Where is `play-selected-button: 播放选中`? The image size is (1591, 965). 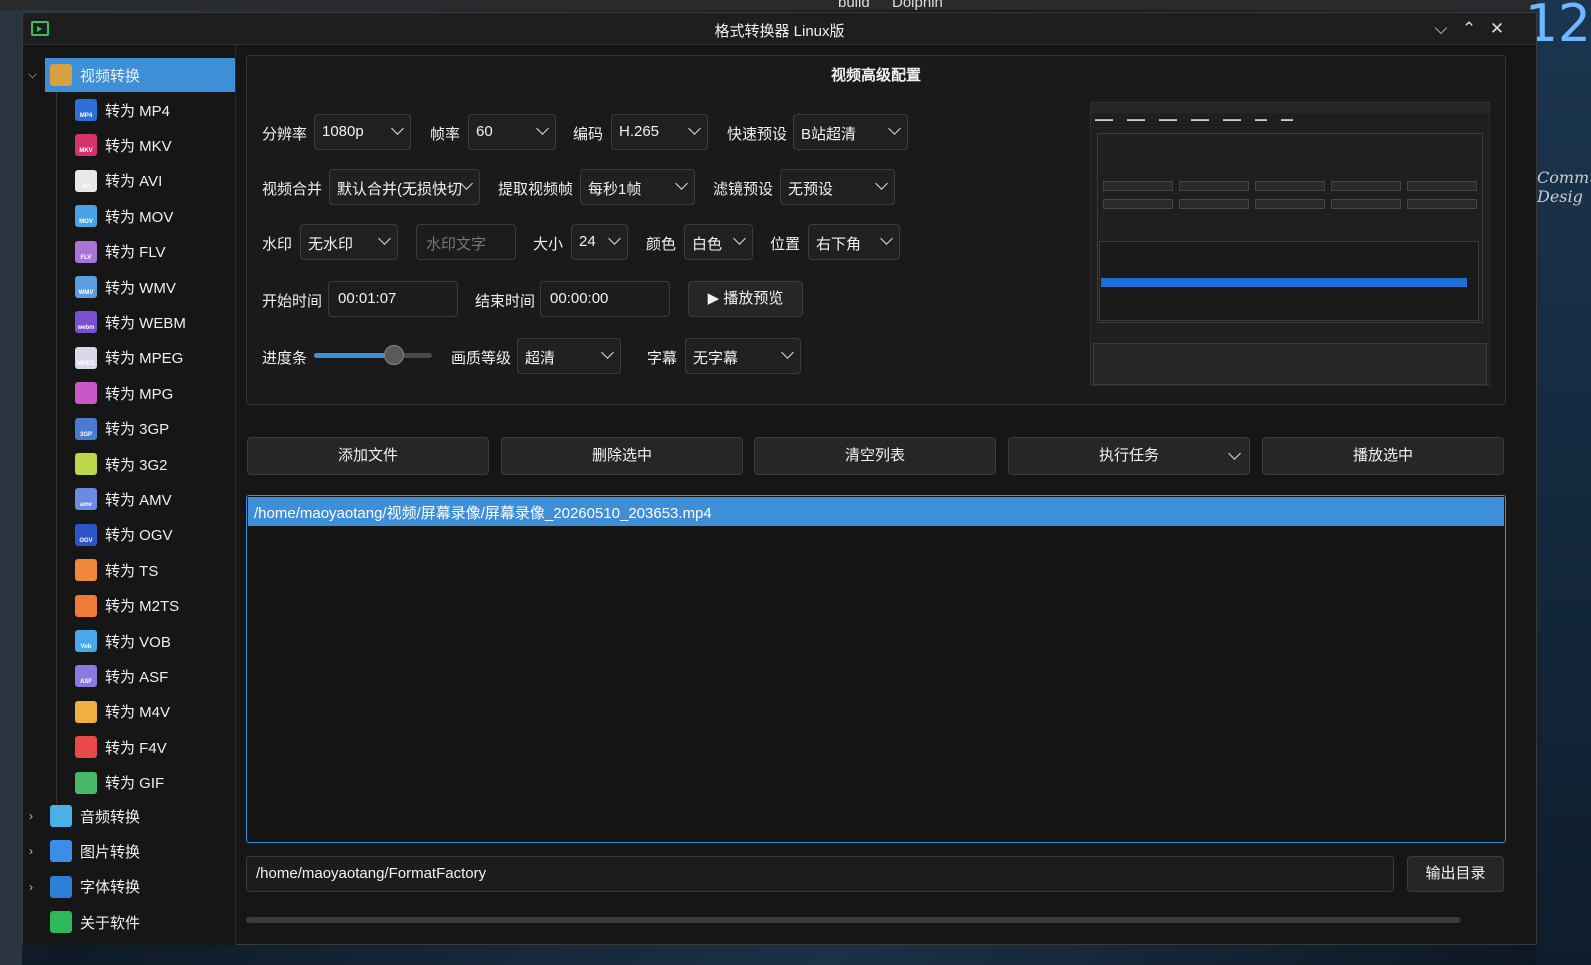
play-selected-button: 播放选中 is located at coordinates (1383, 456).